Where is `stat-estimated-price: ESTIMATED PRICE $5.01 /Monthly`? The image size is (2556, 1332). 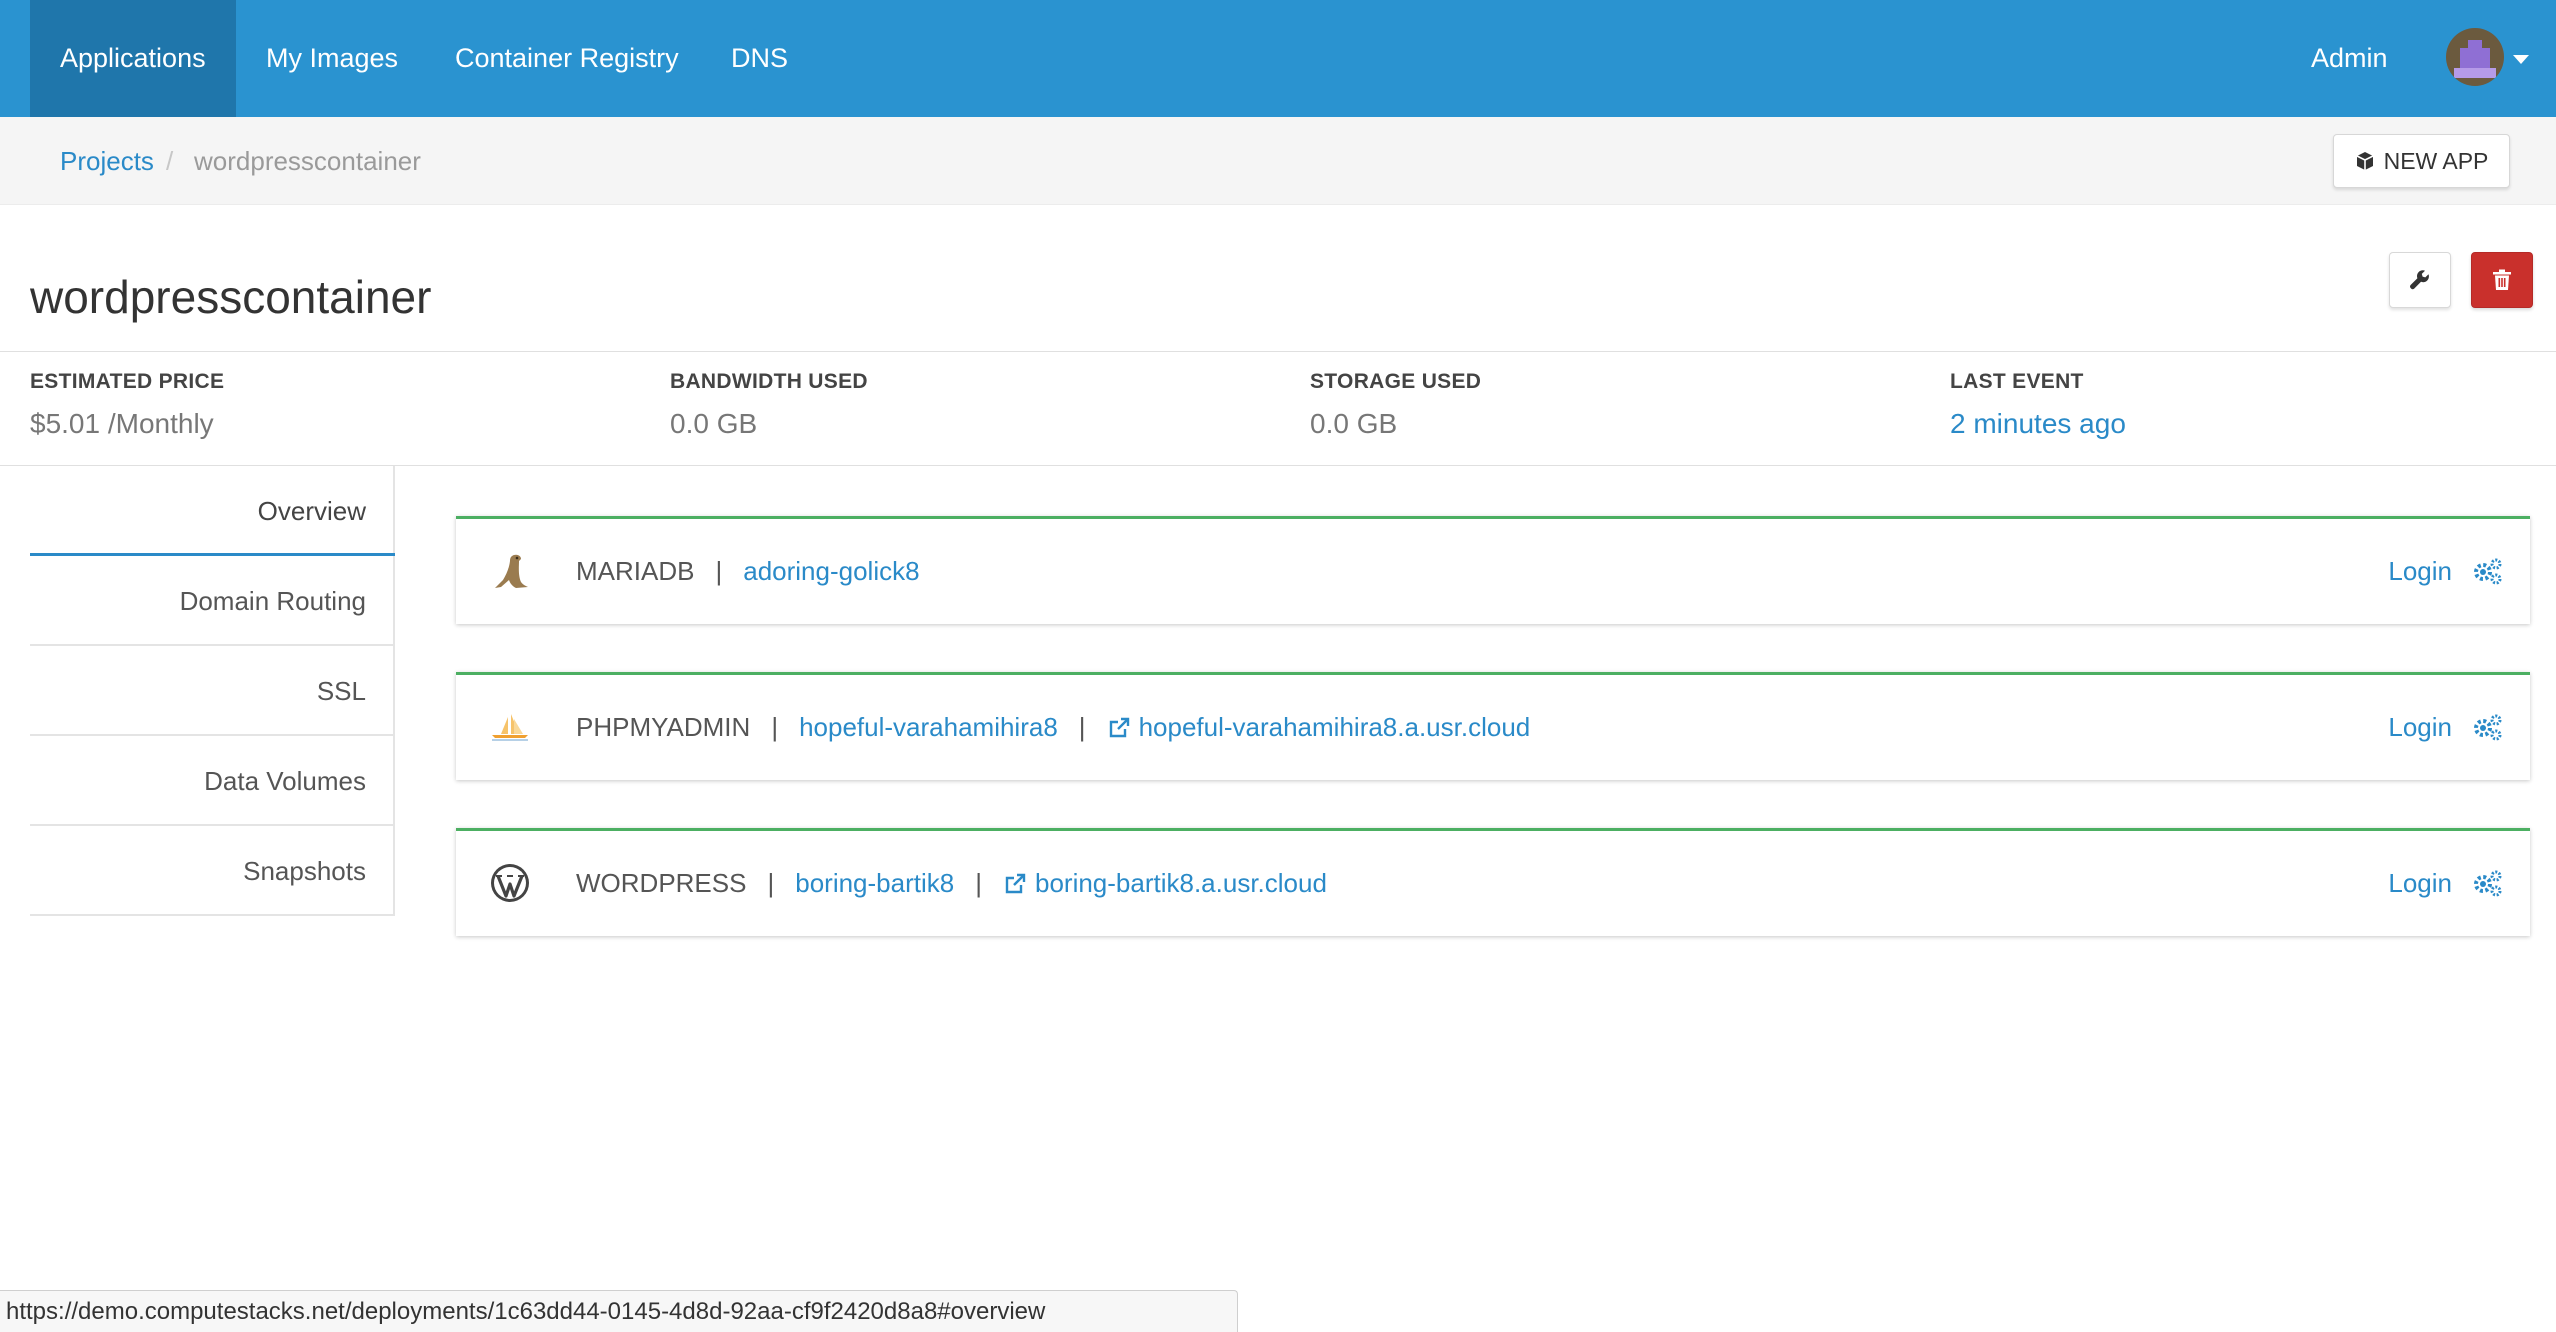 stat-estimated-price: ESTIMATED PRICE $5.01 /Monthly is located at coordinates (127, 405).